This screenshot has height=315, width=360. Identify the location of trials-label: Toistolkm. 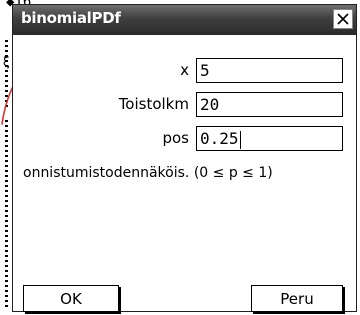
(153, 104).